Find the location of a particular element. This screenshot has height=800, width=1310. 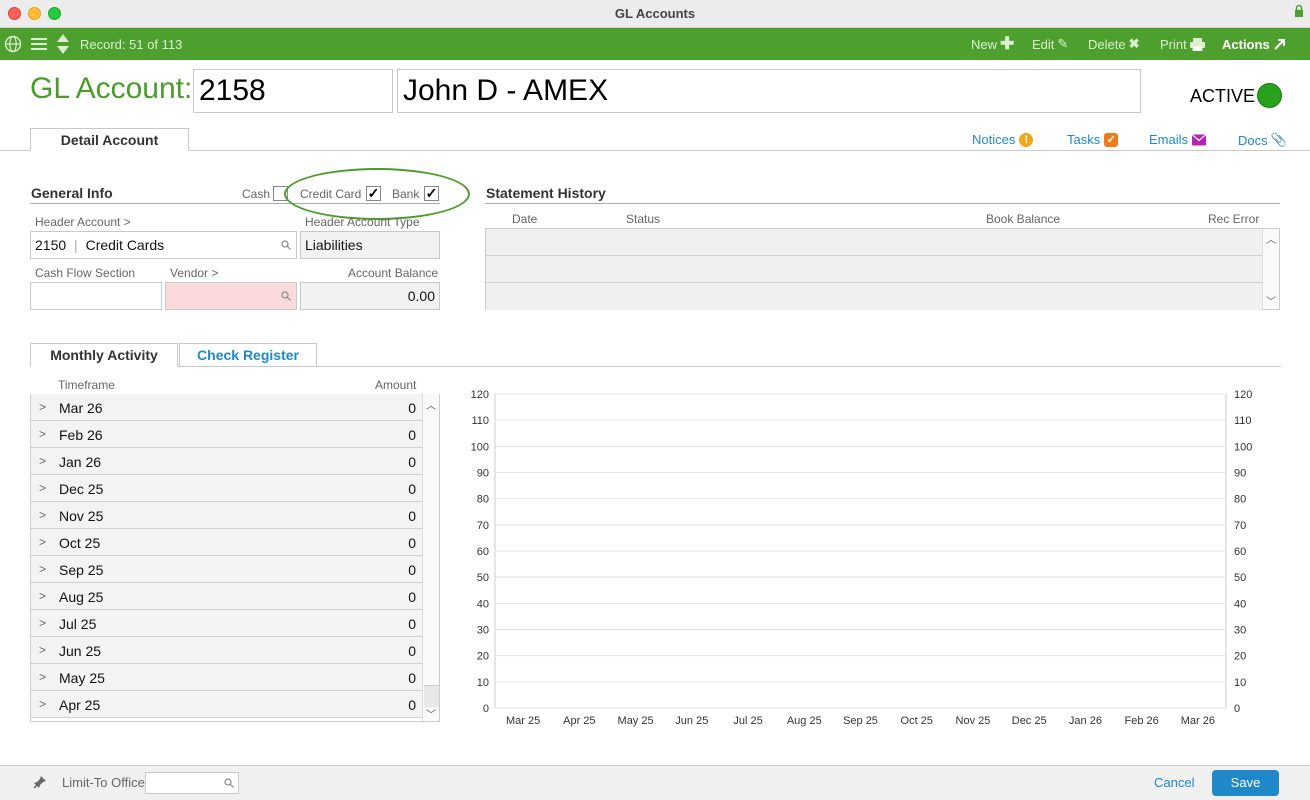

list-item: > Aug 25 0 is located at coordinates (226, 596).